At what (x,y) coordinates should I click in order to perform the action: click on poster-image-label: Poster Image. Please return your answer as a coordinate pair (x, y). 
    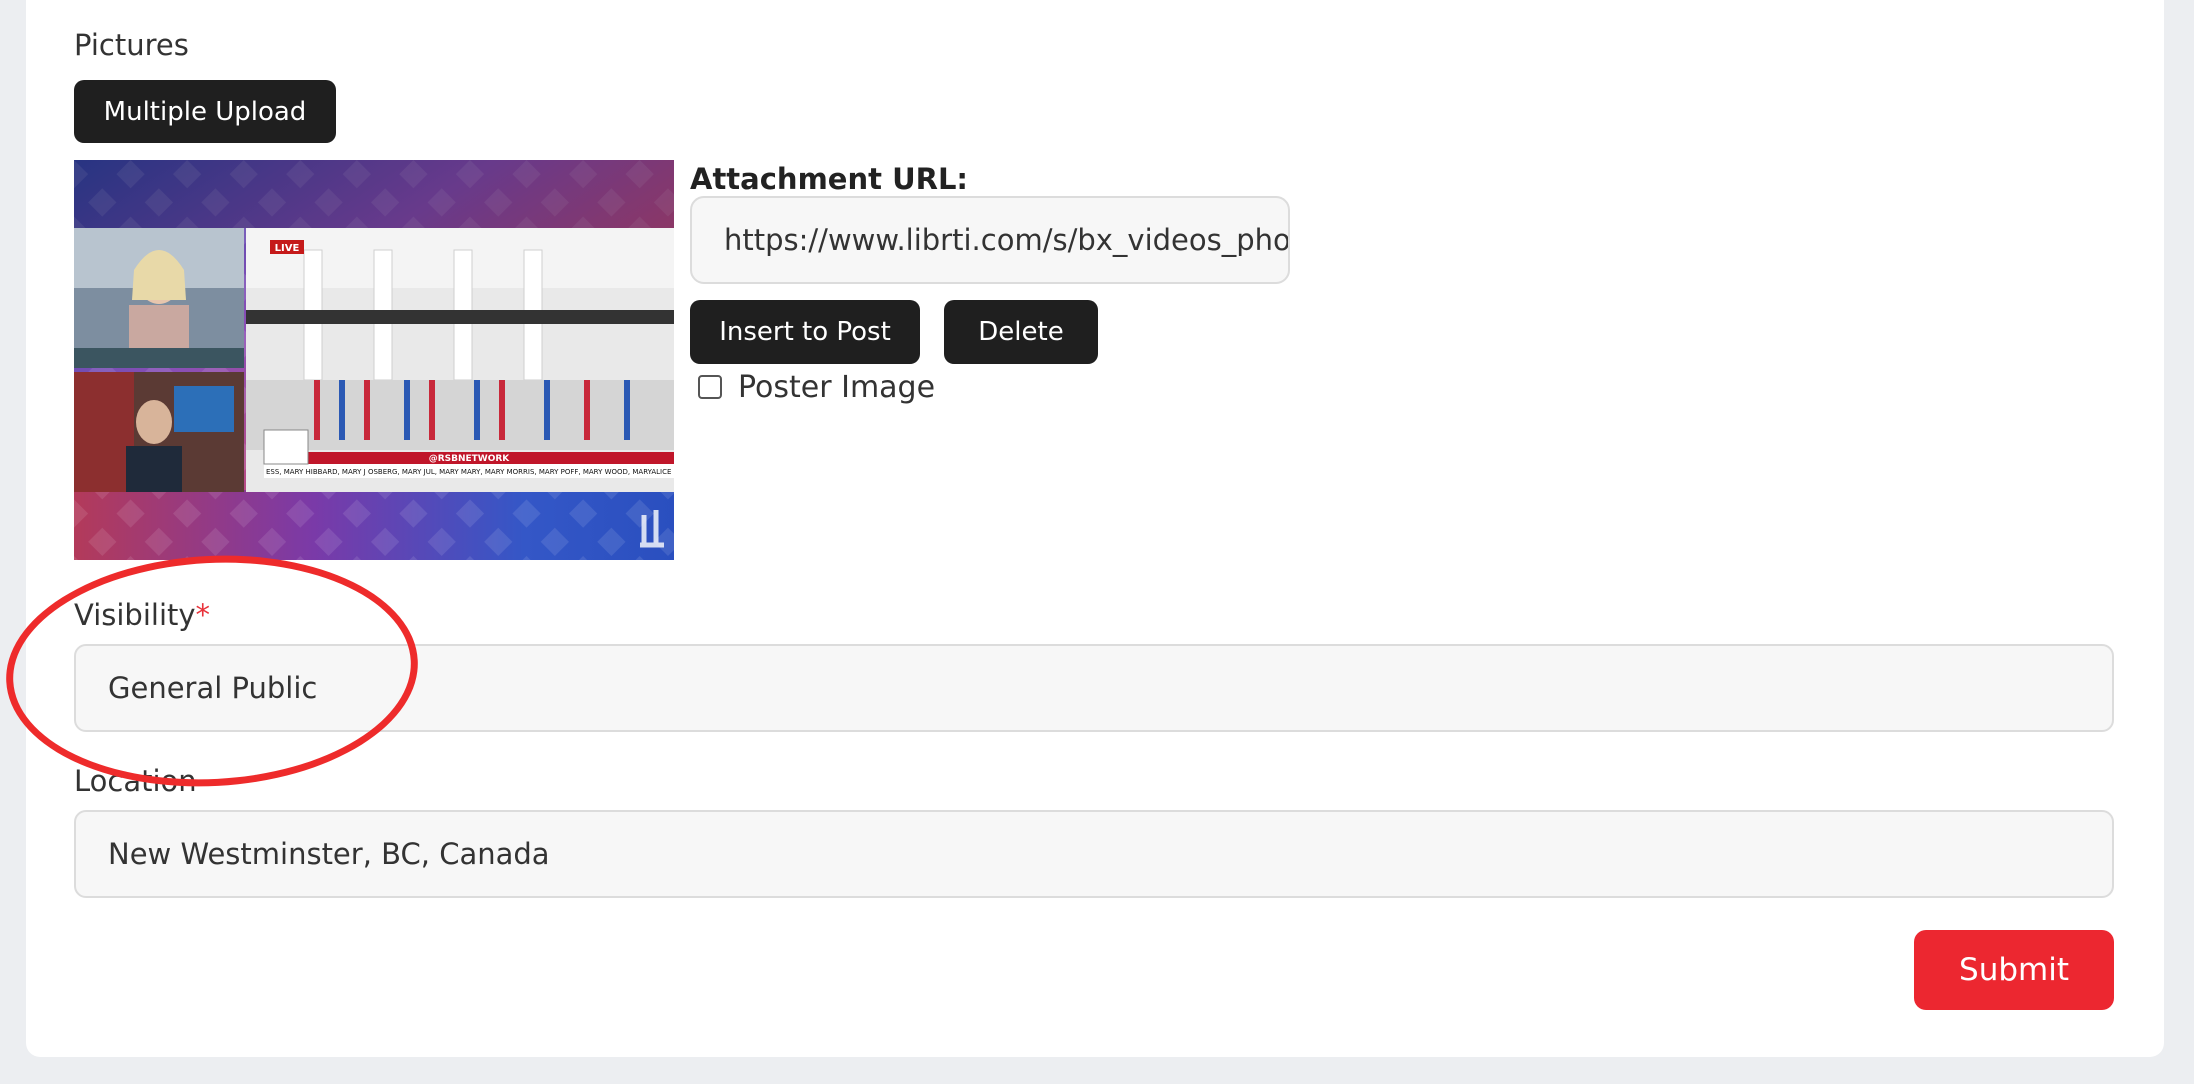
    Looking at the image, I should click on (837, 387).